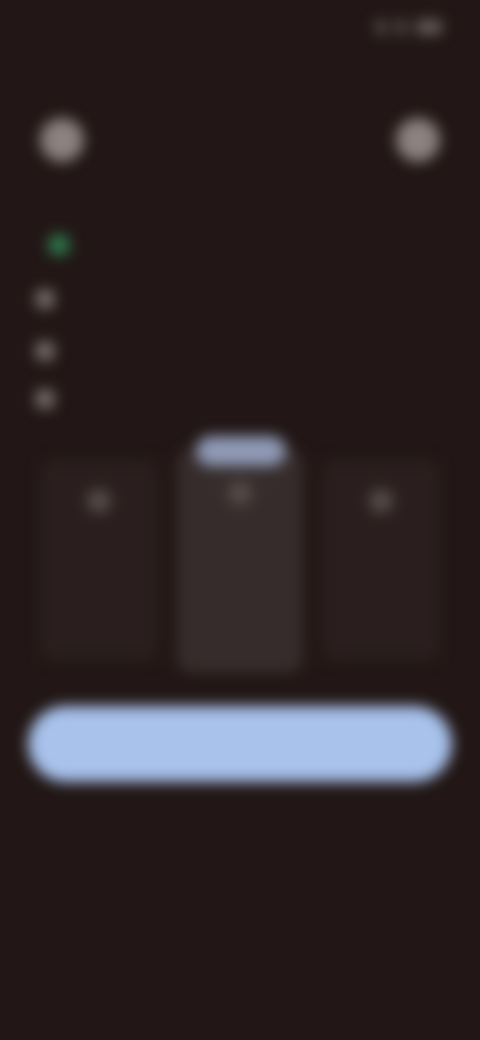 The width and height of the screenshot is (480, 1040). What do you see at coordinates (418, 140) in the screenshot?
I see `restore-icon` at bounding box center [418, 140].